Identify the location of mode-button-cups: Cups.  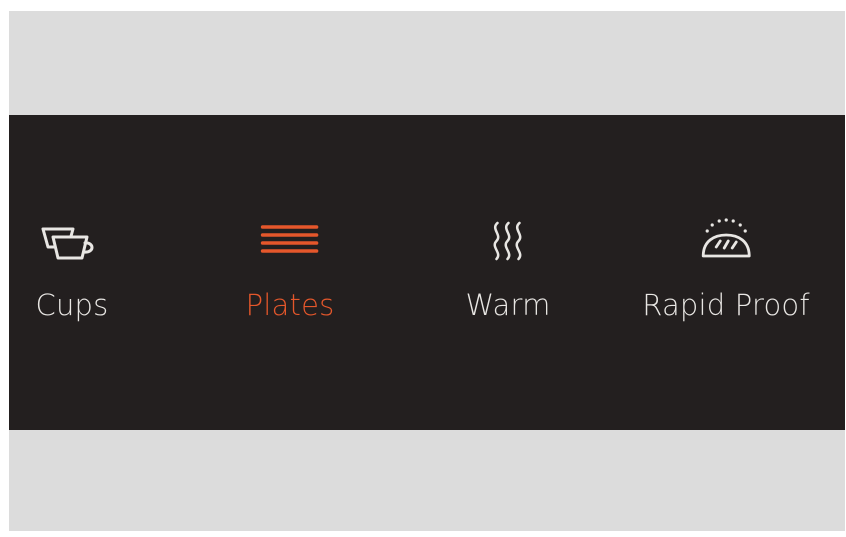
(72, 266).